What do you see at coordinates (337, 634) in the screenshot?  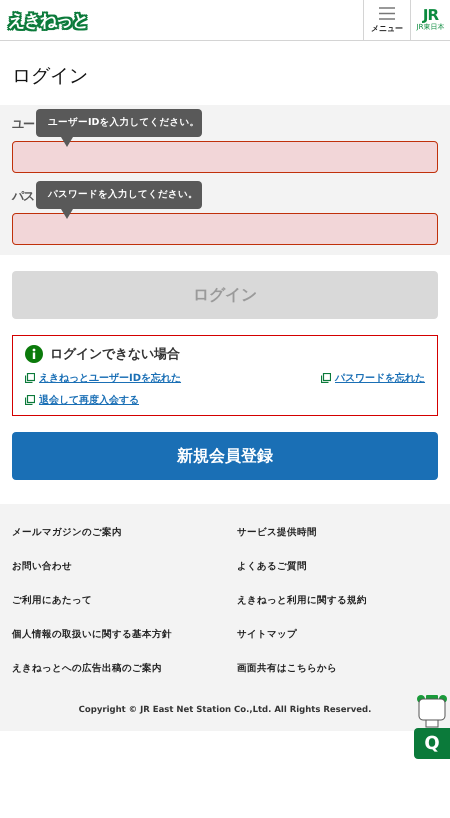 I see `footer-link: サイトマップ` at bounding box center [337, 634].